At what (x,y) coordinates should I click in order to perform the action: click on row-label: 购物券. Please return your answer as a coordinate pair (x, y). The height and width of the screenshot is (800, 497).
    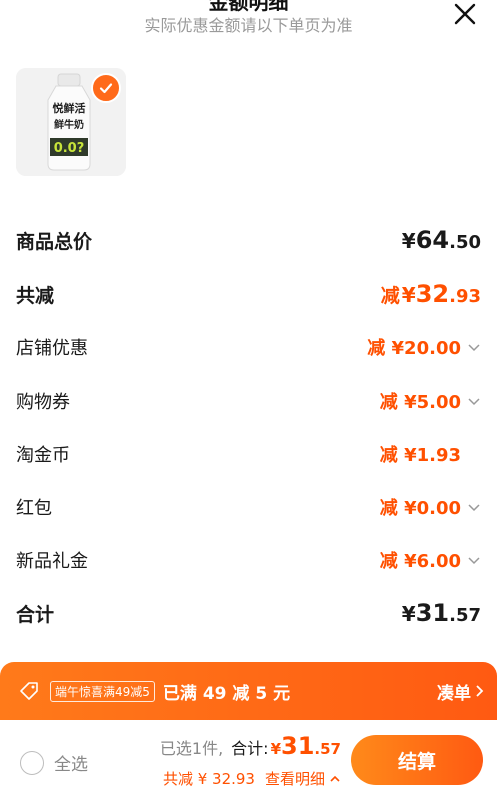
    Looking at the image, I should click on (43, 402).